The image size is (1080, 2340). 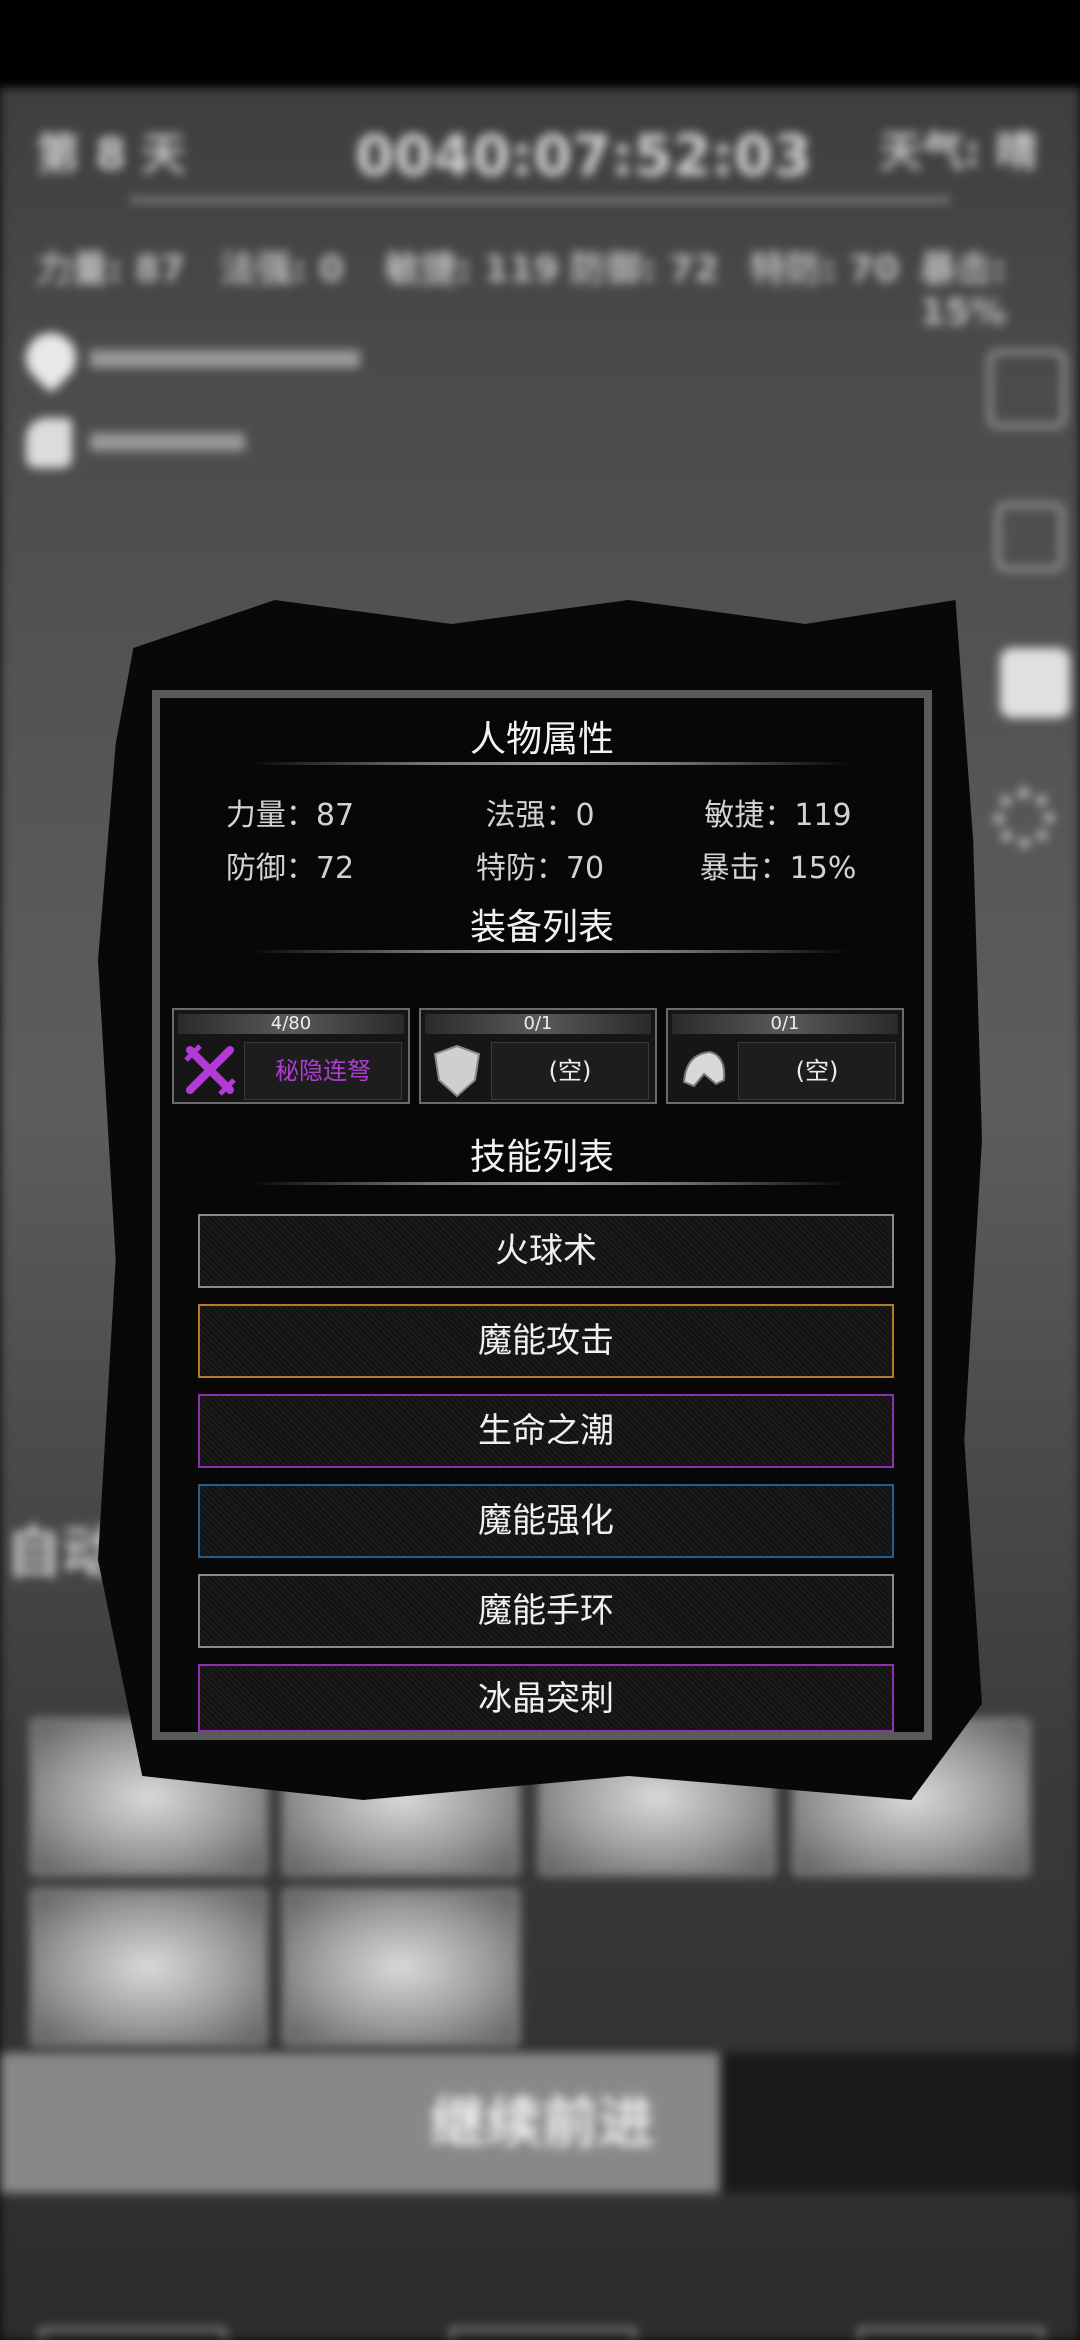 I want to click on attr-agility: 敏捷：119, so click(x=778, y=815).